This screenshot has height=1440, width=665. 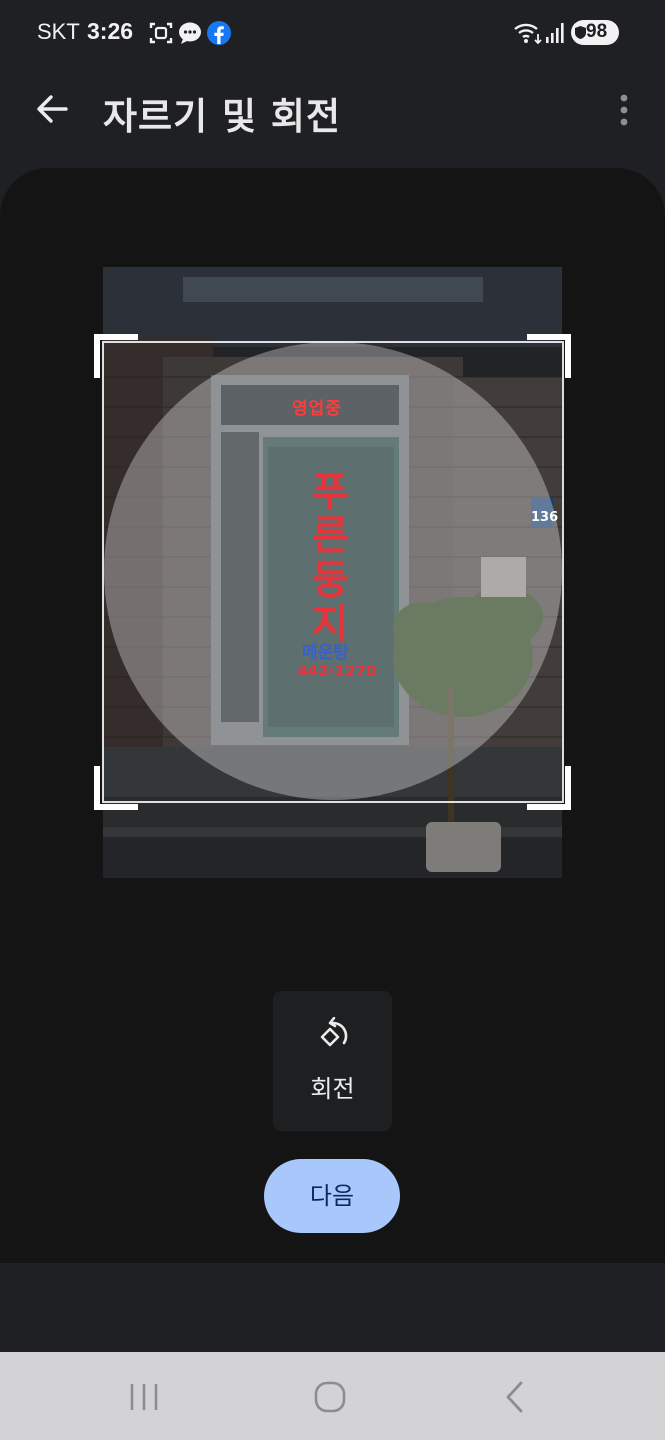 I want to click on dish-sign: 메운탕, so click(x=325, y=653).